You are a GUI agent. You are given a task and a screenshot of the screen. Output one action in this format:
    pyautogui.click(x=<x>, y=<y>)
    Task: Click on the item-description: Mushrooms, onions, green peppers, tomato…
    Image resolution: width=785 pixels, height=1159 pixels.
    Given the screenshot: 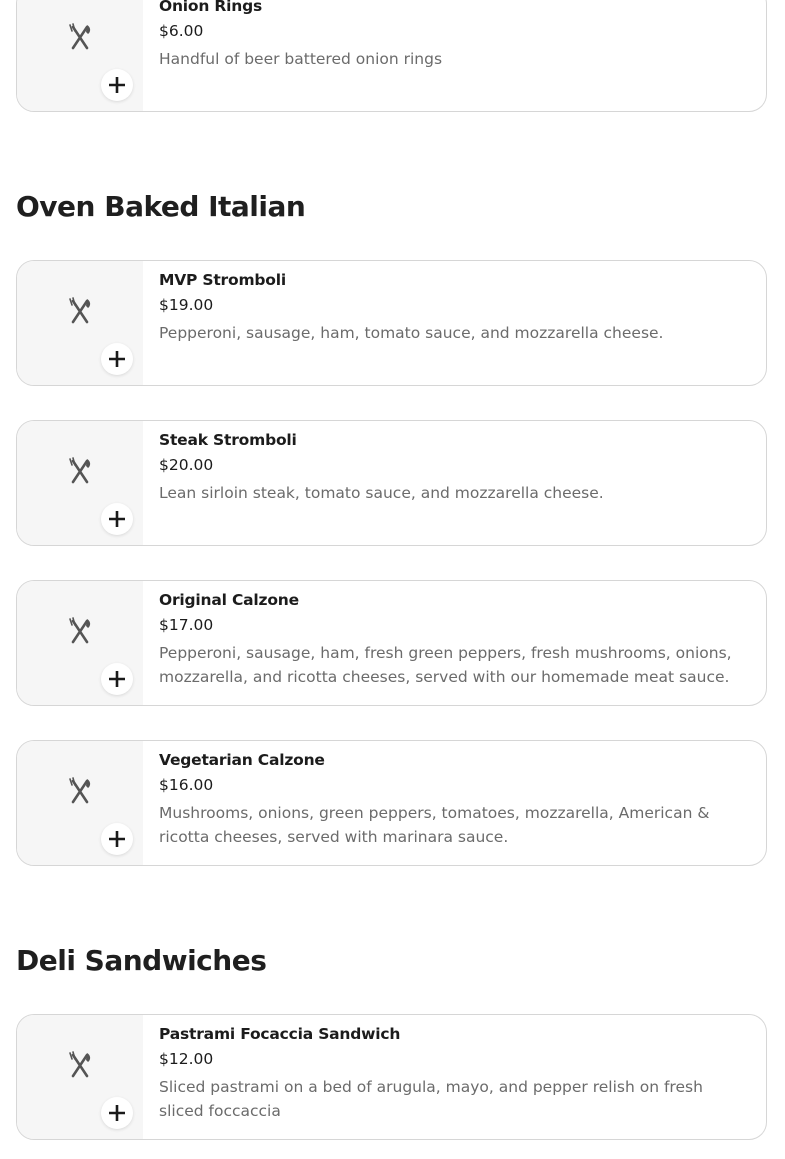 What is the action you would take?
    pyautogui.click(x=434, y=825)
    